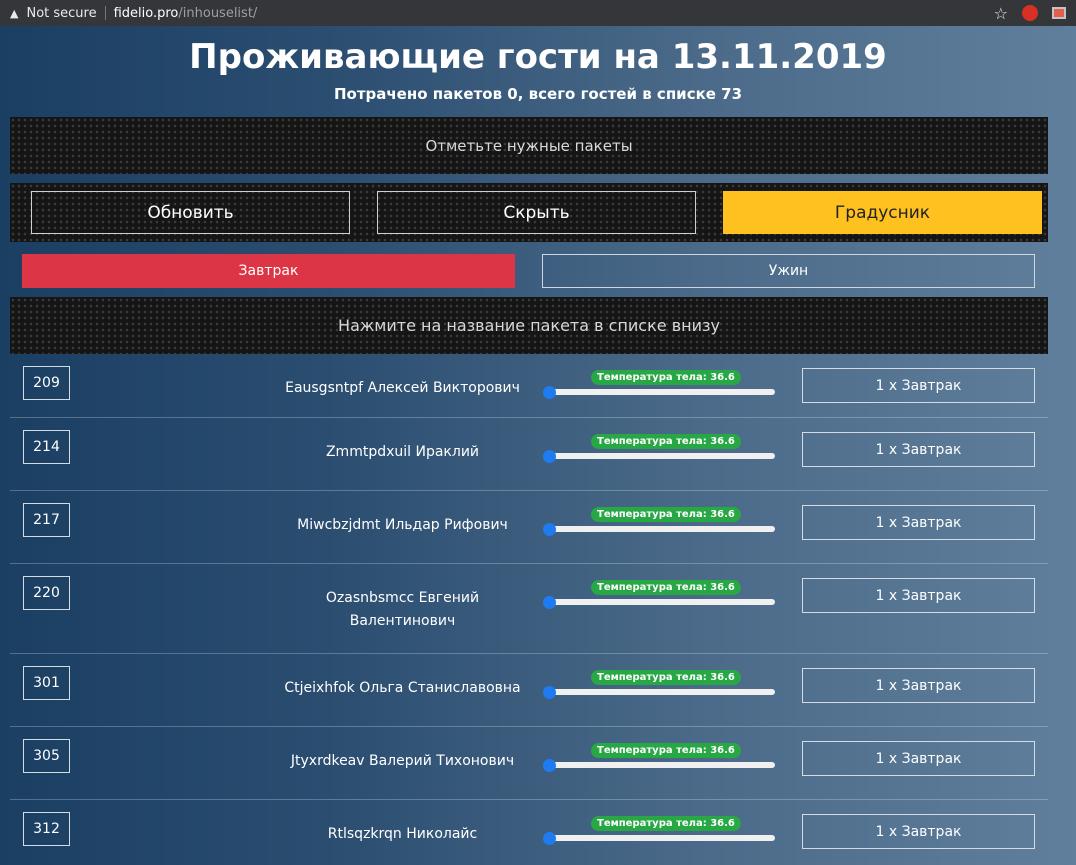 This screenshot has height=865, width=1076. Describe the element at coordinates (1001, 13) in the screenshot. I see `bookmark-star-icon: ☆` at that location.